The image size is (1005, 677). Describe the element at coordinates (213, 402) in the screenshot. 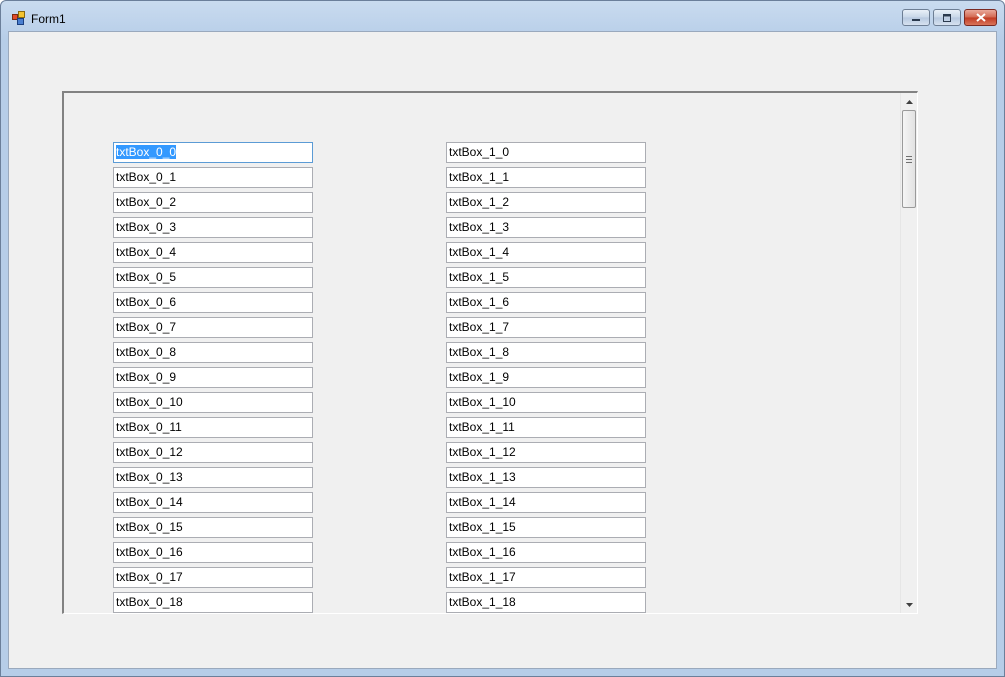

I see `textbox-0-10: txtBox_0_10` at that location.